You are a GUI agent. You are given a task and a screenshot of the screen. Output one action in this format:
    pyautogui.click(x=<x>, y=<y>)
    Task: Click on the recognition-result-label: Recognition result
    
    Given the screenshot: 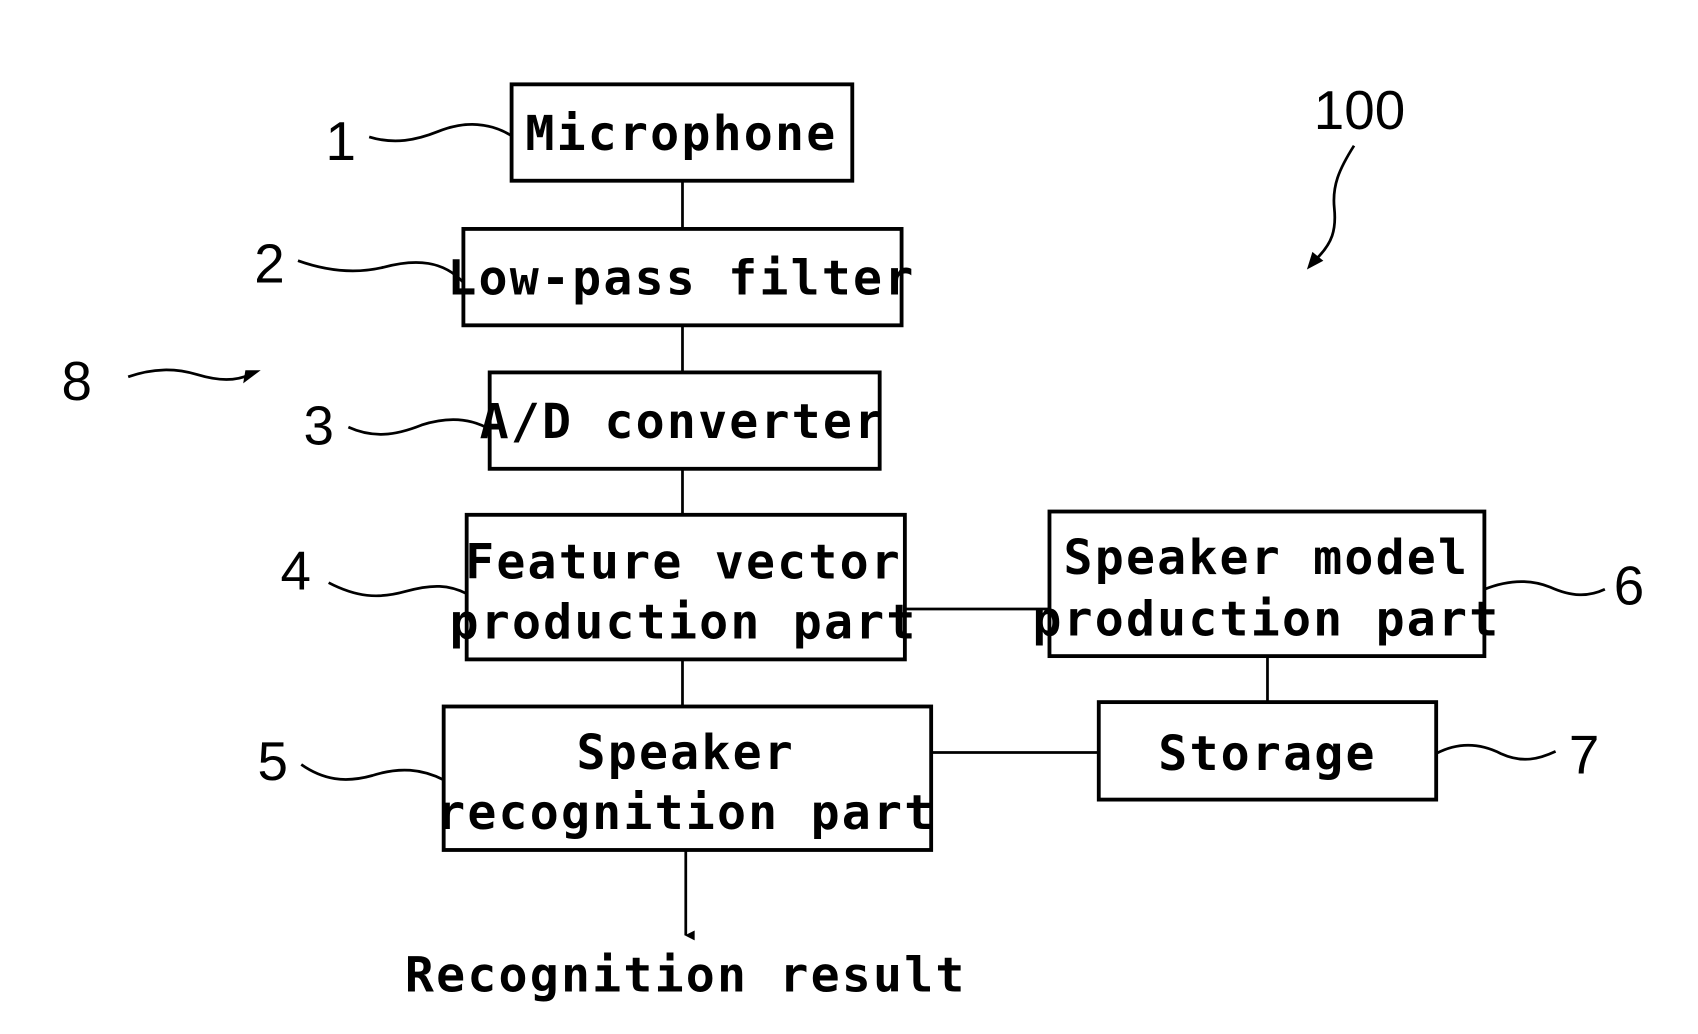 What is the action you would take?
    pyautogui.click(x=686, y=975)
    